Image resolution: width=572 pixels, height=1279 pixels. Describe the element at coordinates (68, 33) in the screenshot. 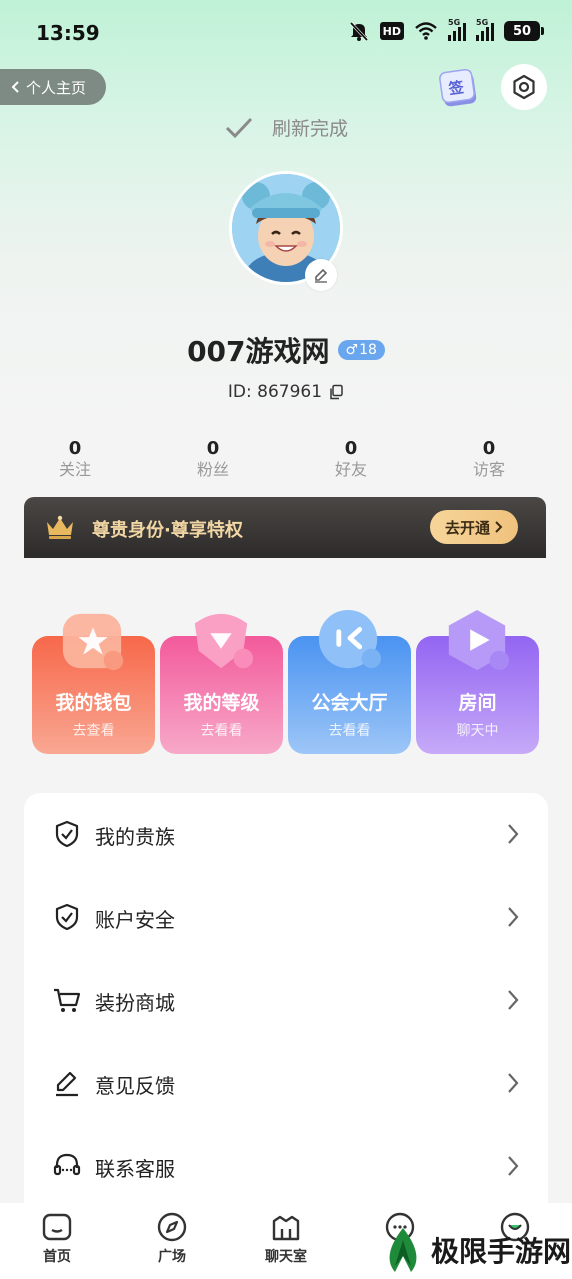

I see `status-time: 13:59` at that location.